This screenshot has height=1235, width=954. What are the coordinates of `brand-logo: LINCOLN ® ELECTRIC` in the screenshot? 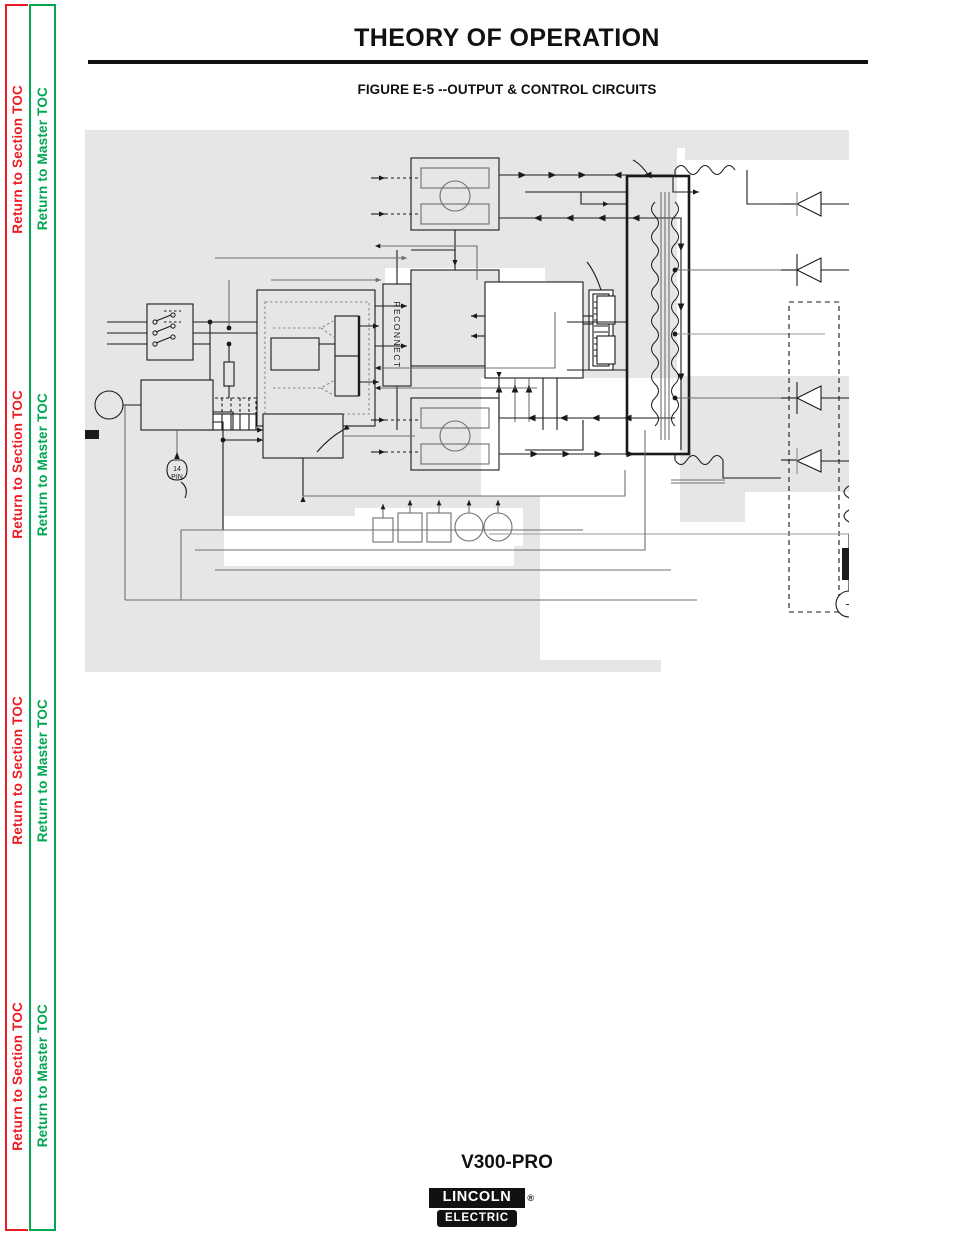 It's located at (477, 1207).